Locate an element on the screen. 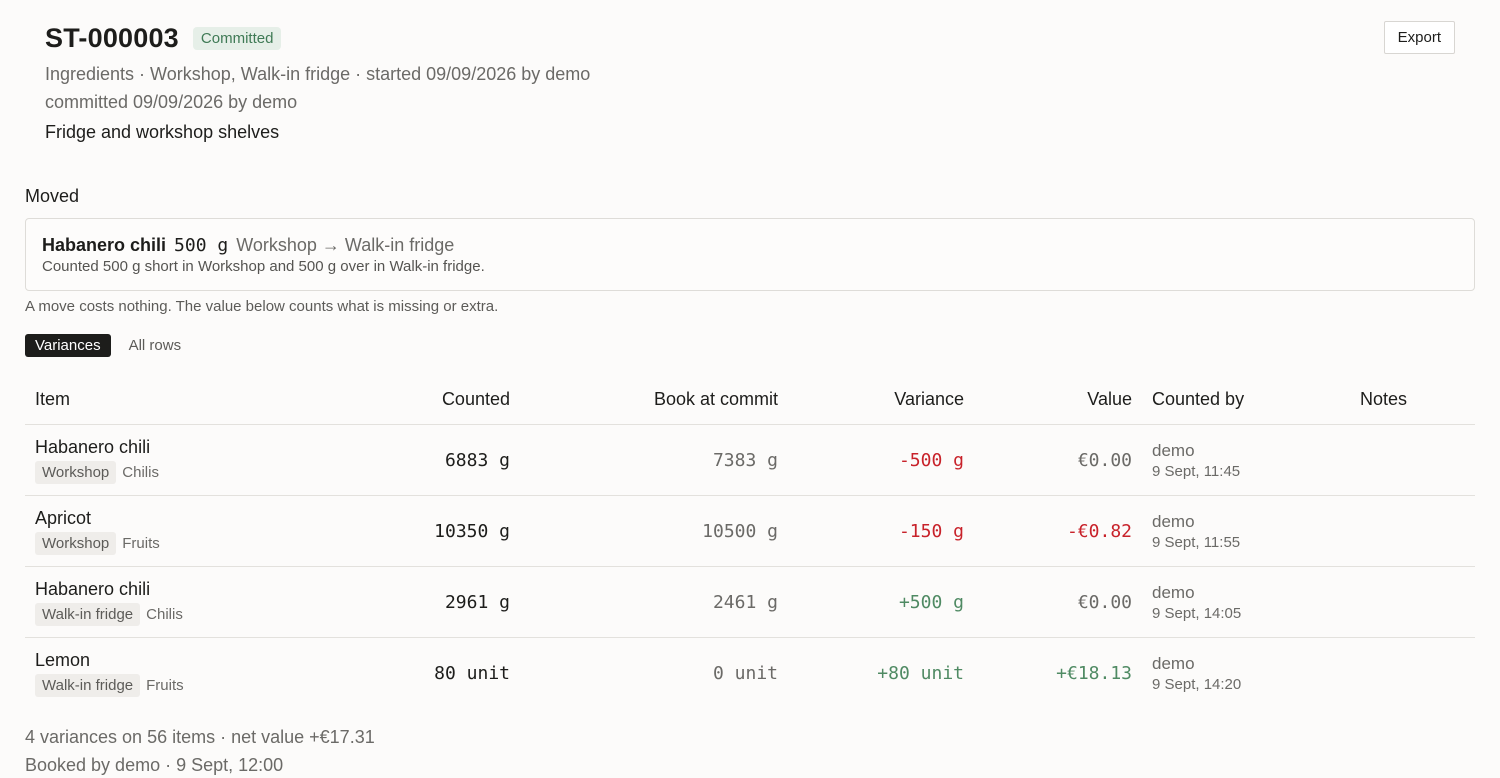 The image size is (1500, 778). col-item: Item is located at coordinates (167, 399).